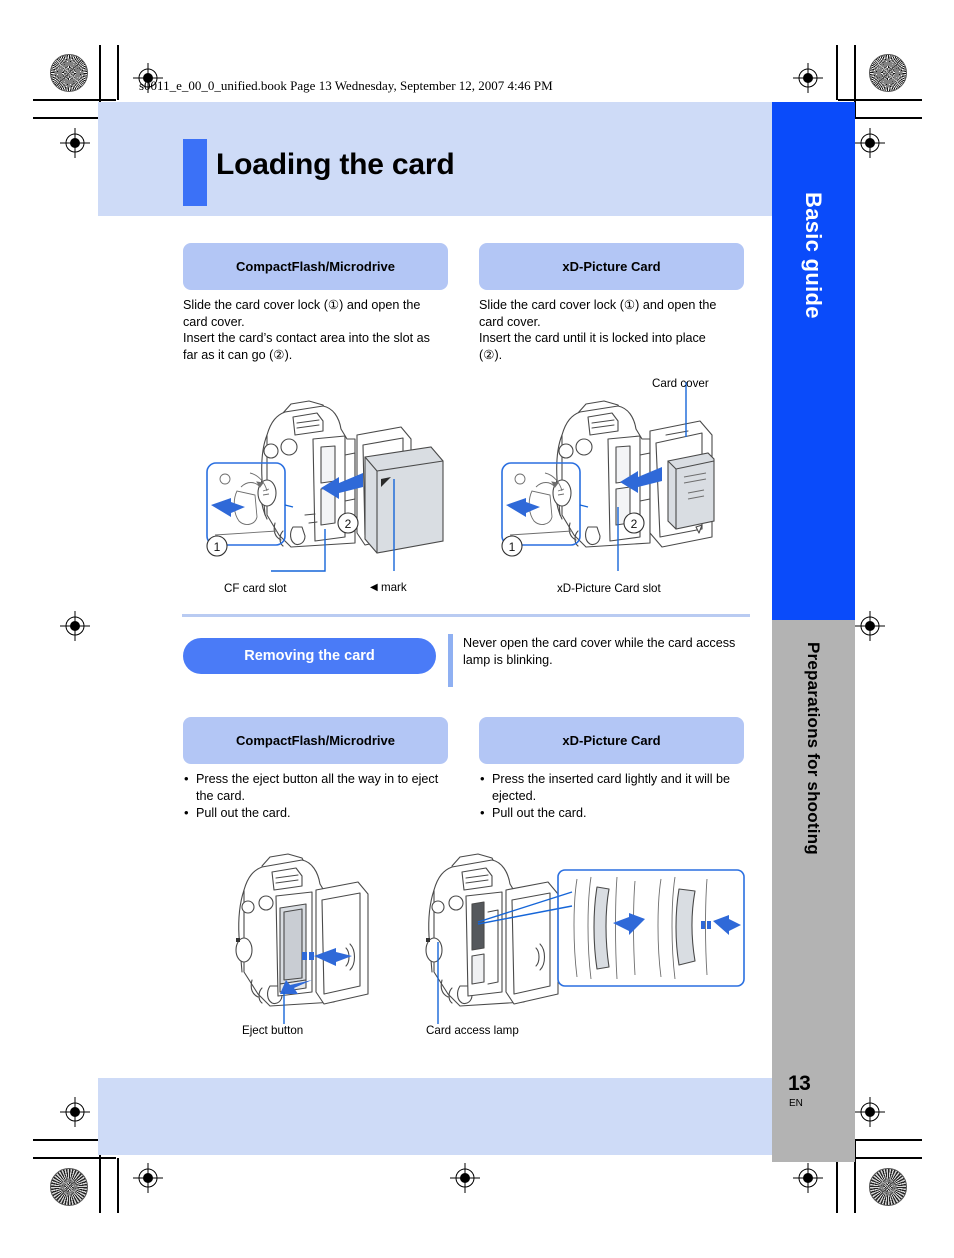  What do you see at coordinates (837, 1185) in the screenshot?
I see `crop-mark-bottom-right-v2` at bounding box center [837, 1185].